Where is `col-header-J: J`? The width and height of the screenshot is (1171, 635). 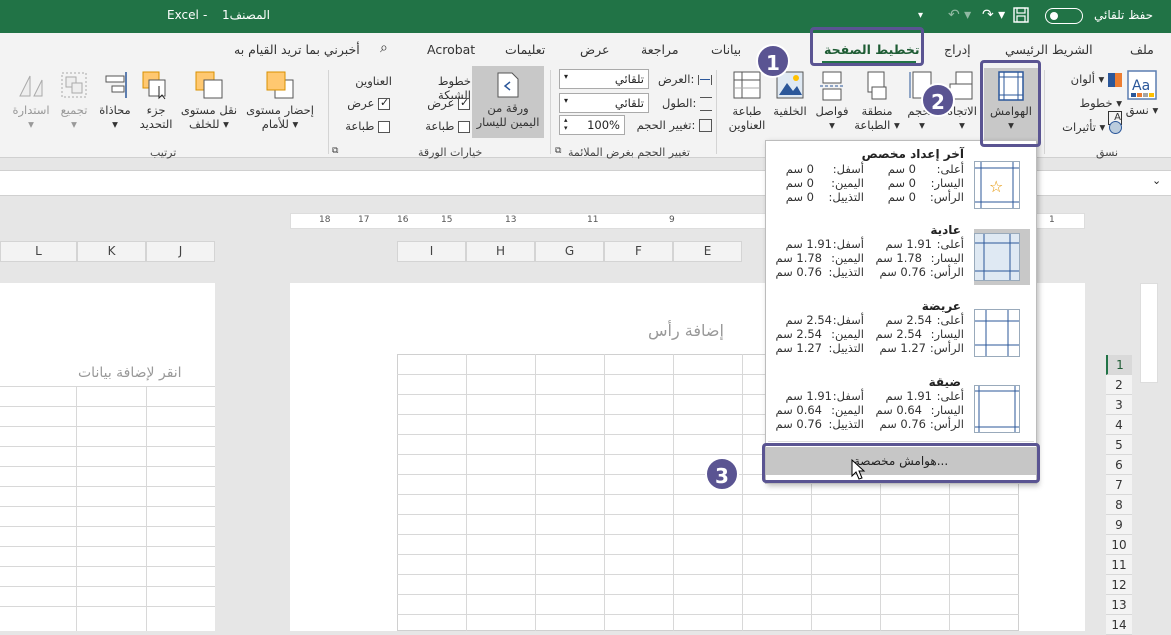
col-header-J: J is located at coordinates (180, 251).